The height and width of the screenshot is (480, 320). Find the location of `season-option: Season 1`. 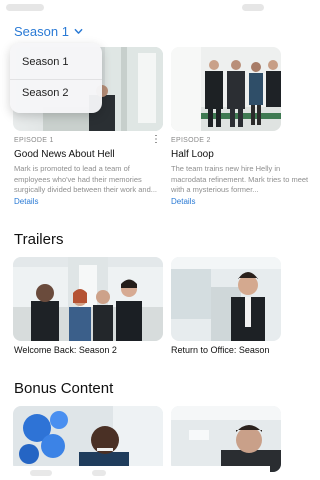

season-option: Season 1 is located at coordinates (45, 62).